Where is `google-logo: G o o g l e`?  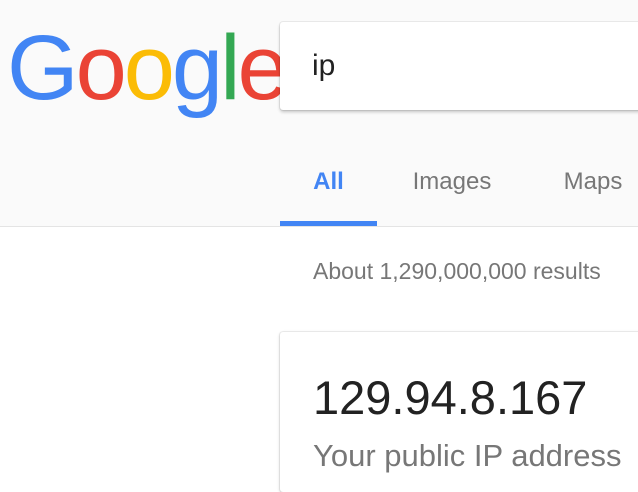
google-logo: G o o g l e is located at coordinates (148, 68).